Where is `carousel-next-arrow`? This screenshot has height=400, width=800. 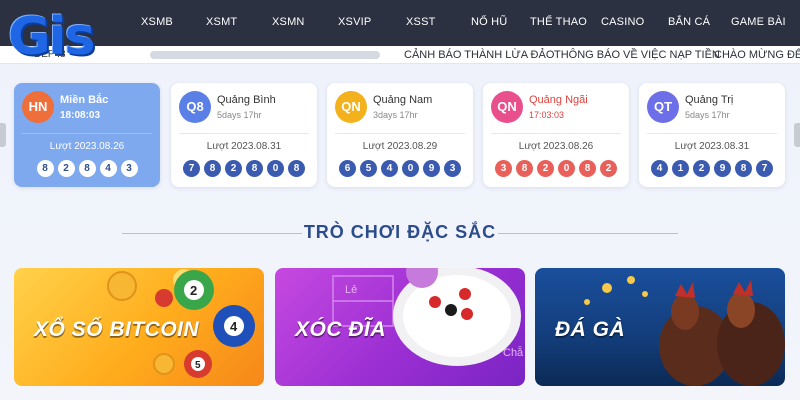 carousel-next-arrow is located at coordinates (797, 135).